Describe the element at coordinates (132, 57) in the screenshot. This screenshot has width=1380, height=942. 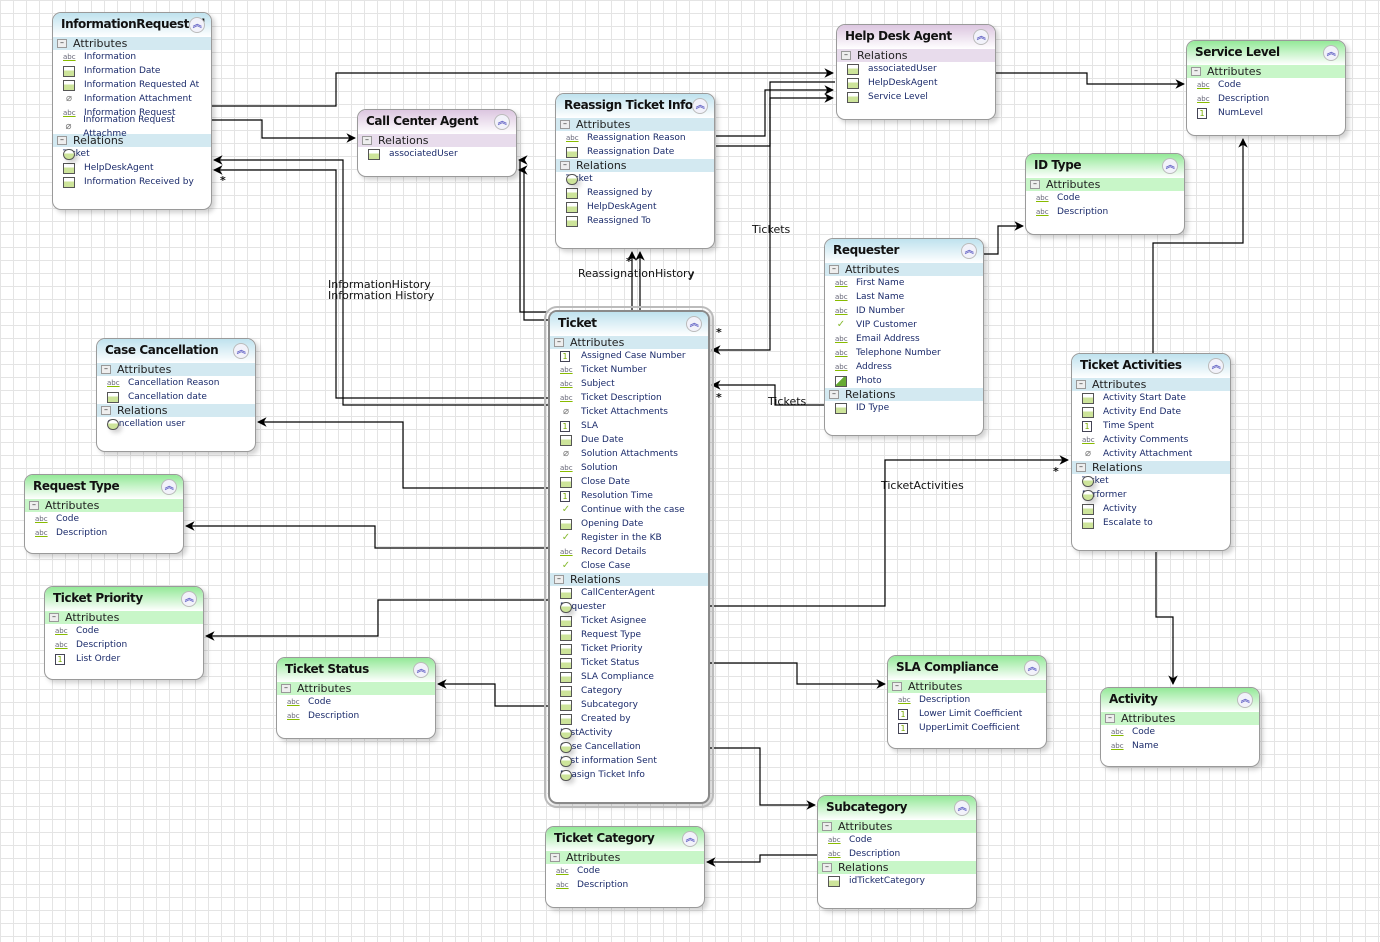
I see `entity-field: abc Information` at that location.